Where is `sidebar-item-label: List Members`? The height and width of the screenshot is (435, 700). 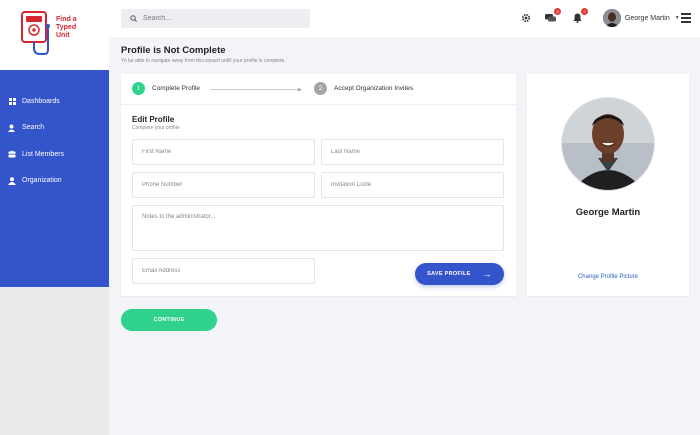 sidebar-item-label: List Members is located at coordinates (43, 154).